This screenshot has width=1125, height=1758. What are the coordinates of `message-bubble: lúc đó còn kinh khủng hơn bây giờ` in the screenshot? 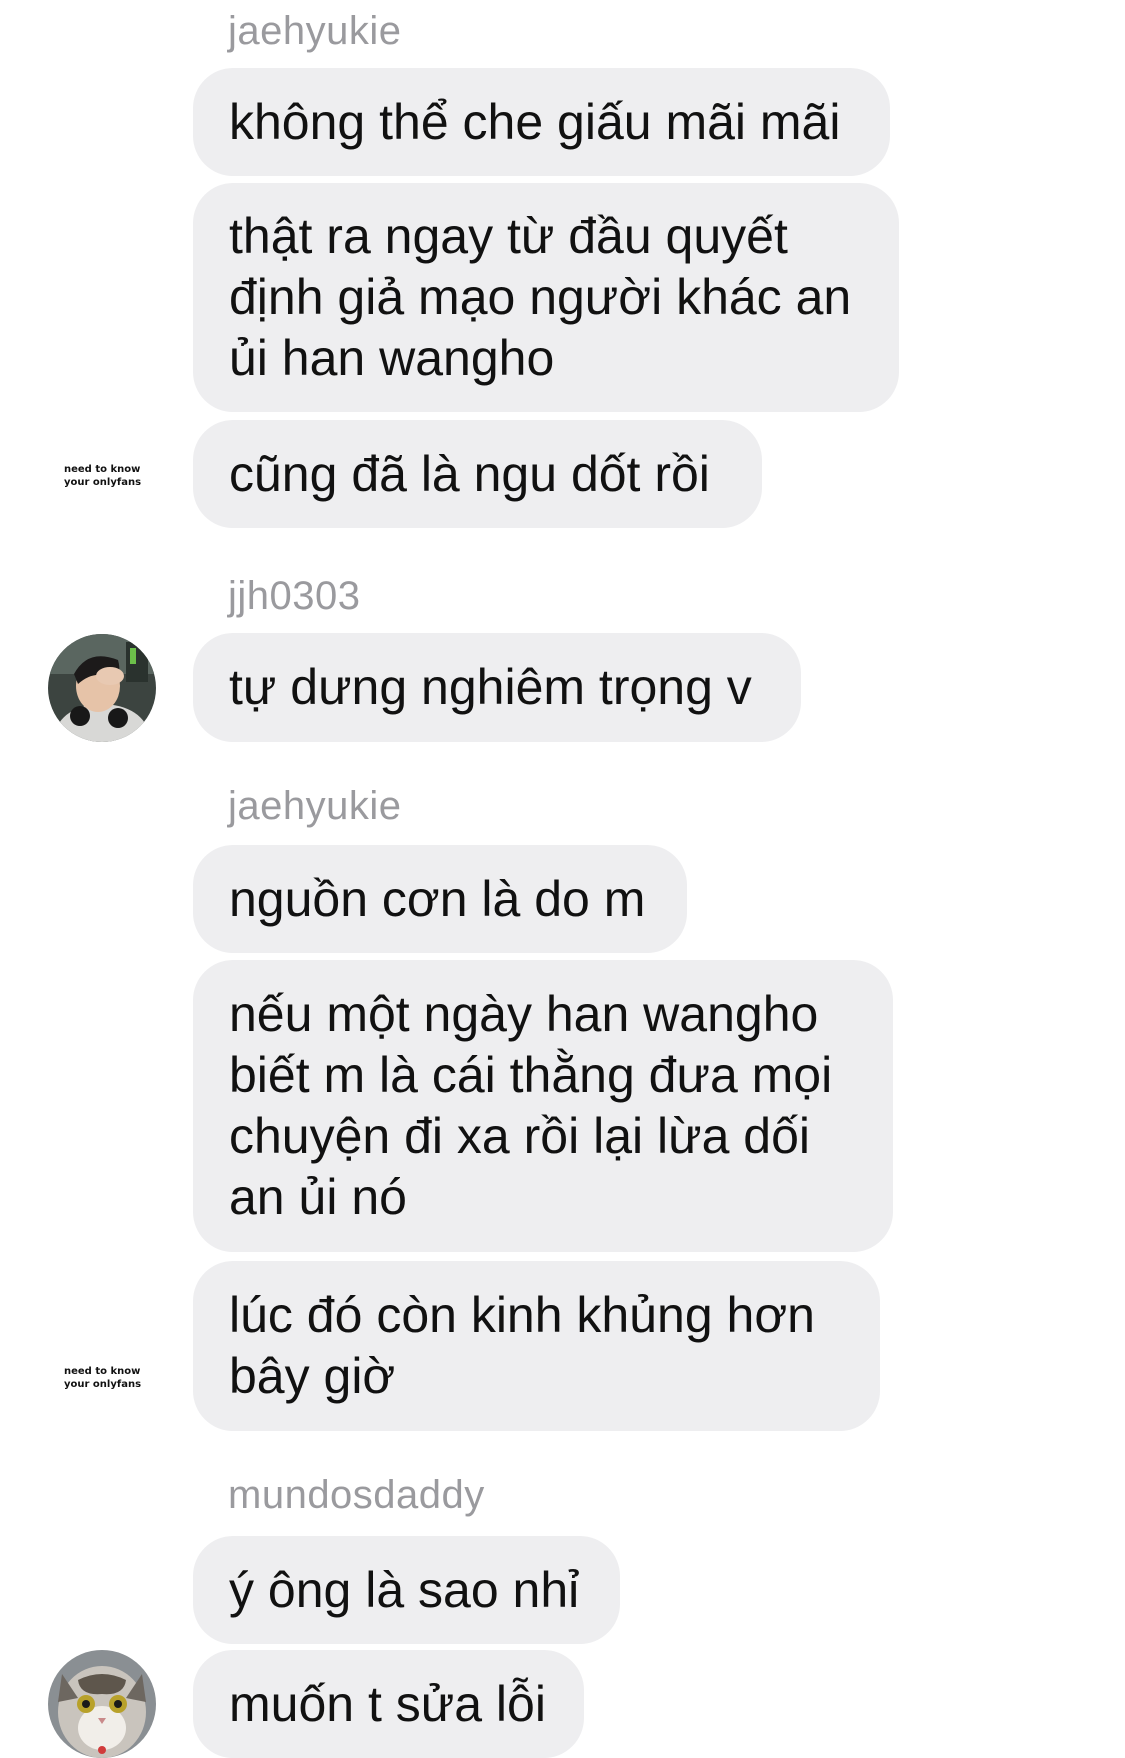 It's located at (536, 1346).